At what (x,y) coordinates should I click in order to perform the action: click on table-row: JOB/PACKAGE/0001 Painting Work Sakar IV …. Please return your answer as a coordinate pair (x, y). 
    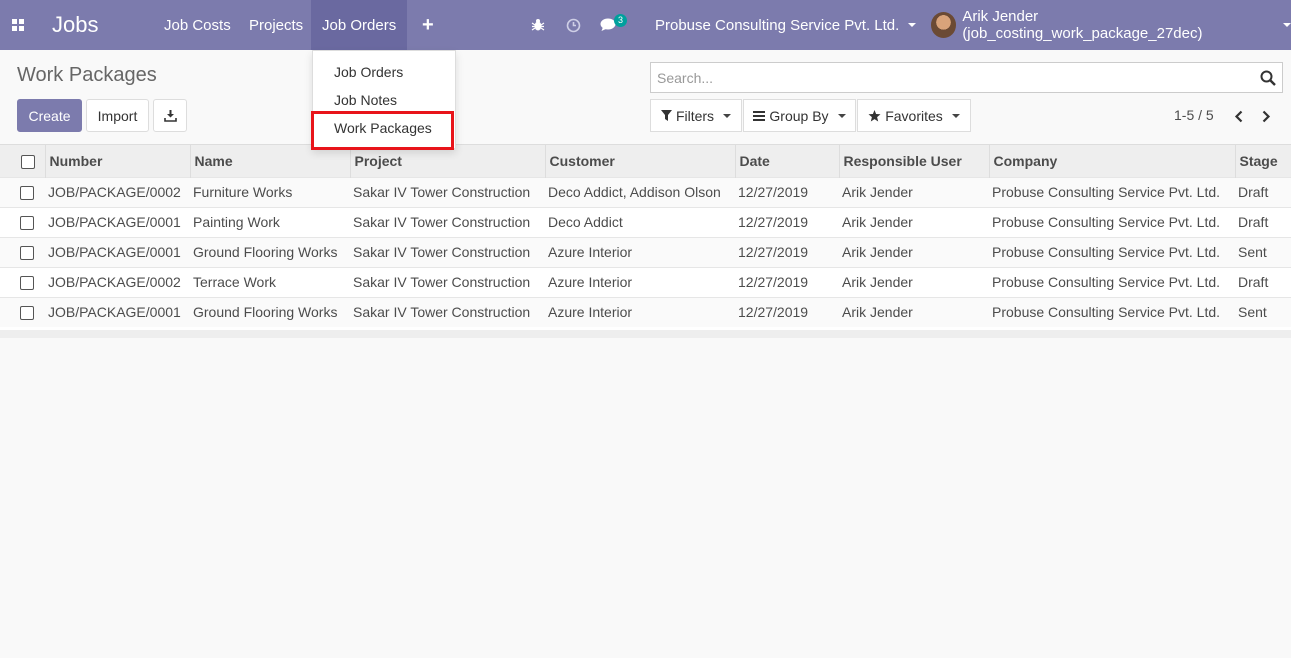
    Looking at the image, I should click on (645, 222).